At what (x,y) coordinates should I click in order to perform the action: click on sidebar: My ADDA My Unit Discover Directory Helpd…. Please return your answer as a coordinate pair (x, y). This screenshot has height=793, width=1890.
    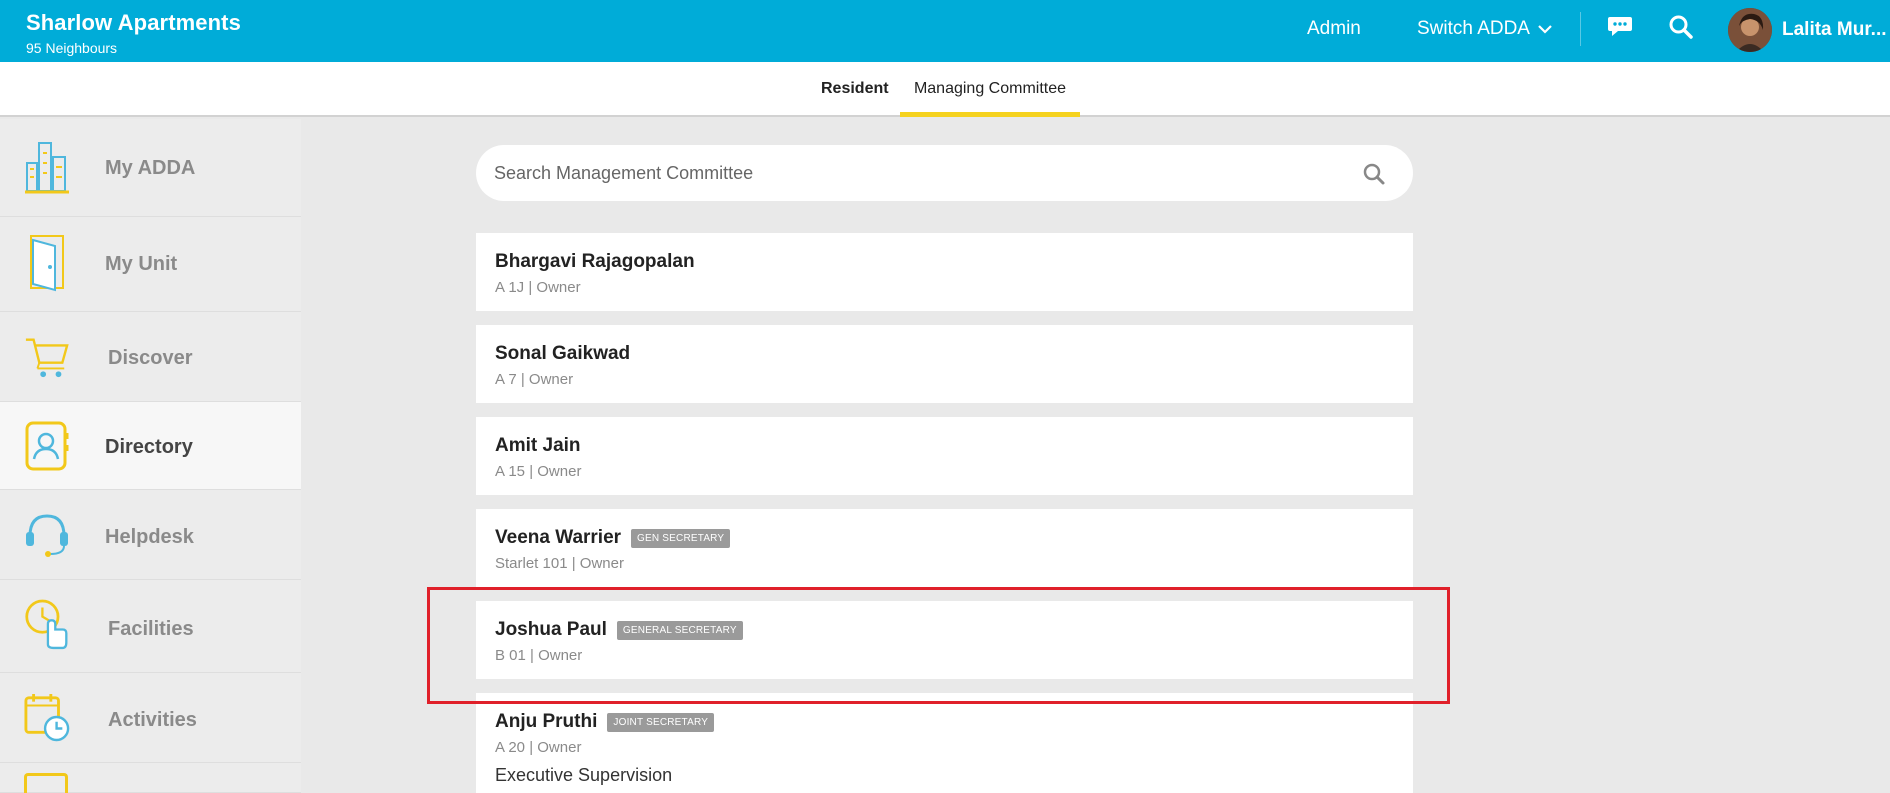
    Looking at the image, I should click on (150, 456).